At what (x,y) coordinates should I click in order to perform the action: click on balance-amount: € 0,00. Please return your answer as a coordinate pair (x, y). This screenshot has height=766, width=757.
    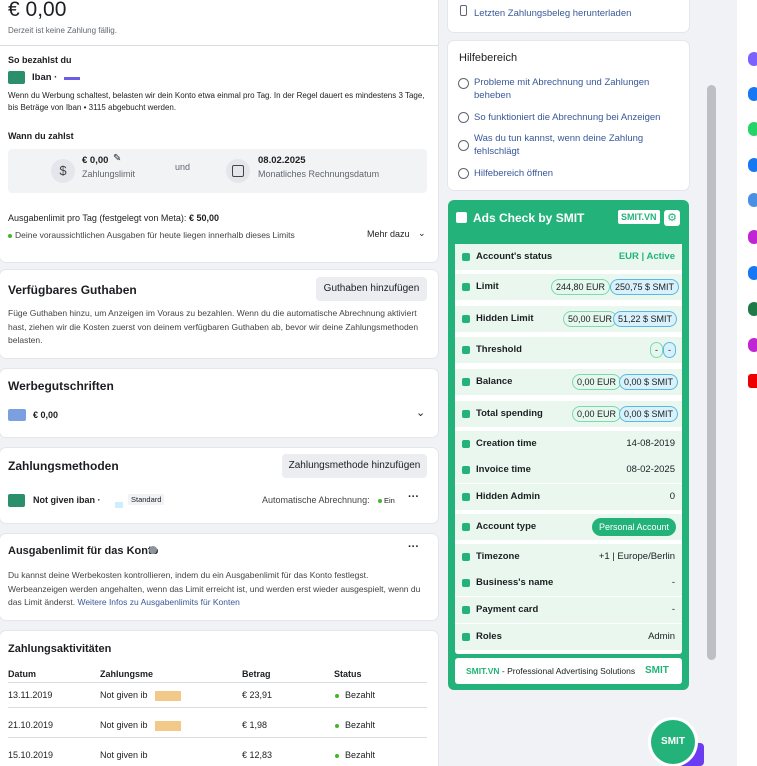
    Looking at the image, I should click on (37, 10).